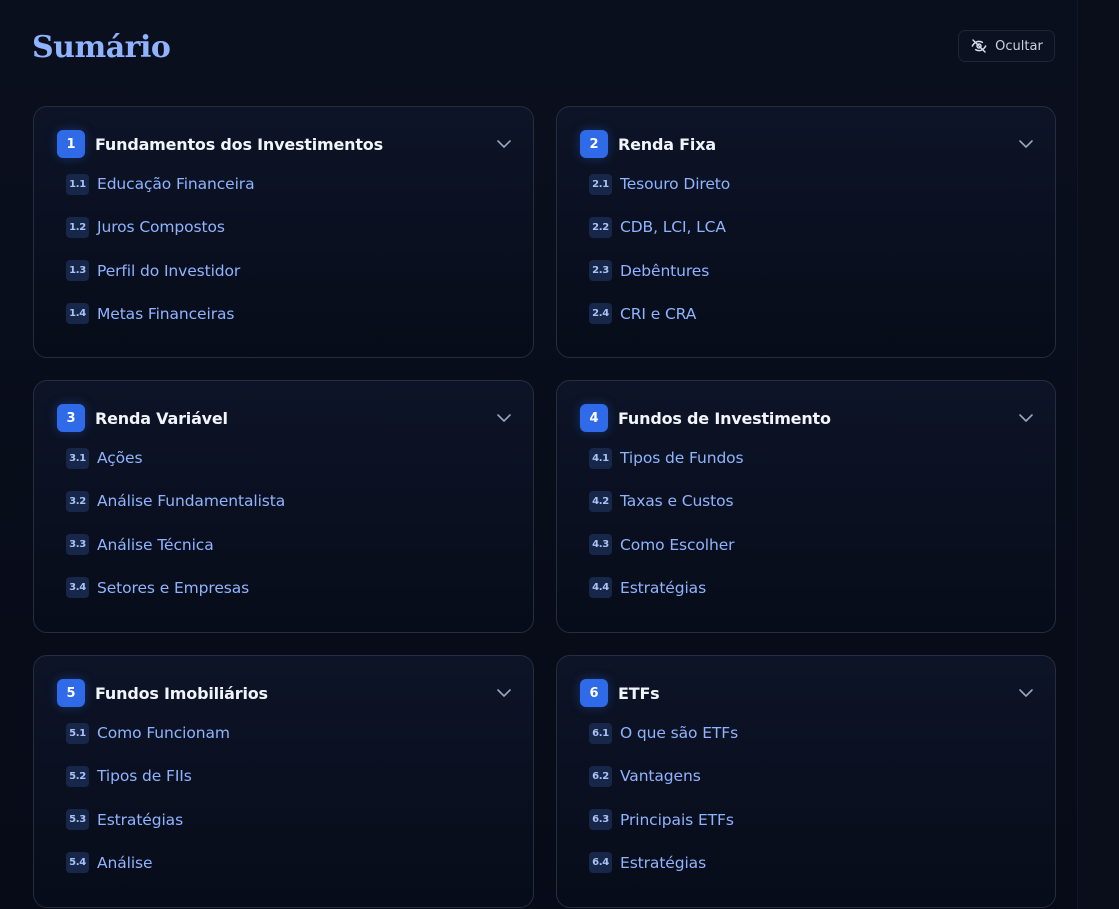 The width and height of the screenshot is (1119, 909). What do you see at coordinates (289, 733) in the screenshot?
I see `section-item: 5.1 Como Funcionam` at bounding box center [289, 733].